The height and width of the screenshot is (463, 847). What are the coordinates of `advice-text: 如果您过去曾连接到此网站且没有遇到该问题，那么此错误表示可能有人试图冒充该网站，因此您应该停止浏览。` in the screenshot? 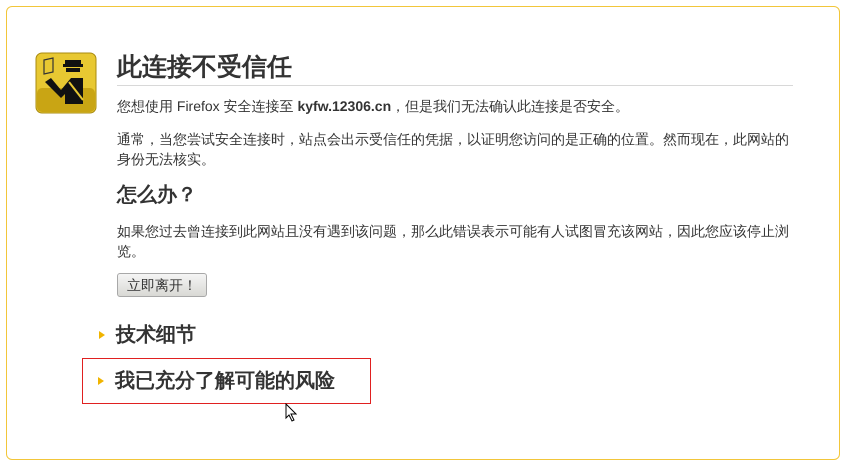 It's located at (453, 241).